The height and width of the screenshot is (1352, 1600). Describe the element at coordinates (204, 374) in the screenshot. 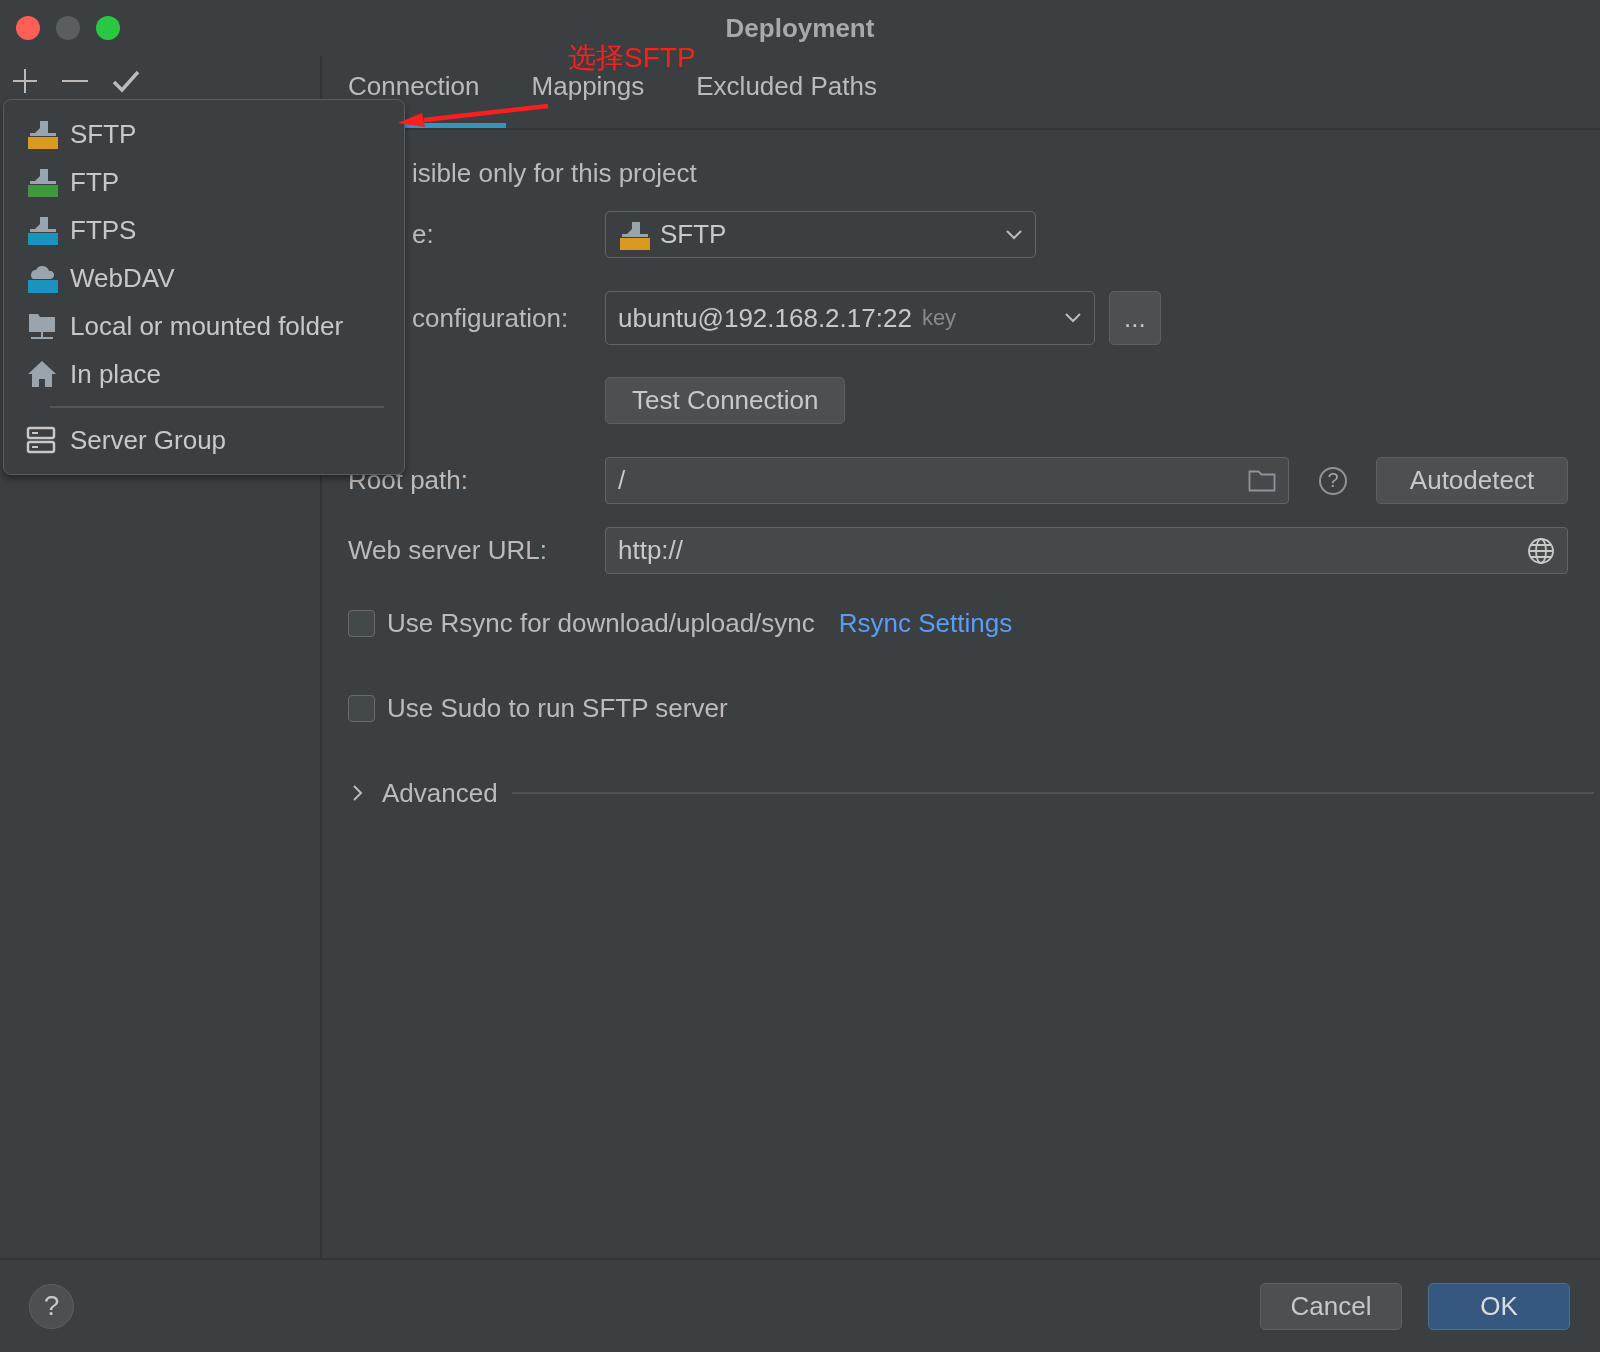

I see `menu-item: In place` at that location.